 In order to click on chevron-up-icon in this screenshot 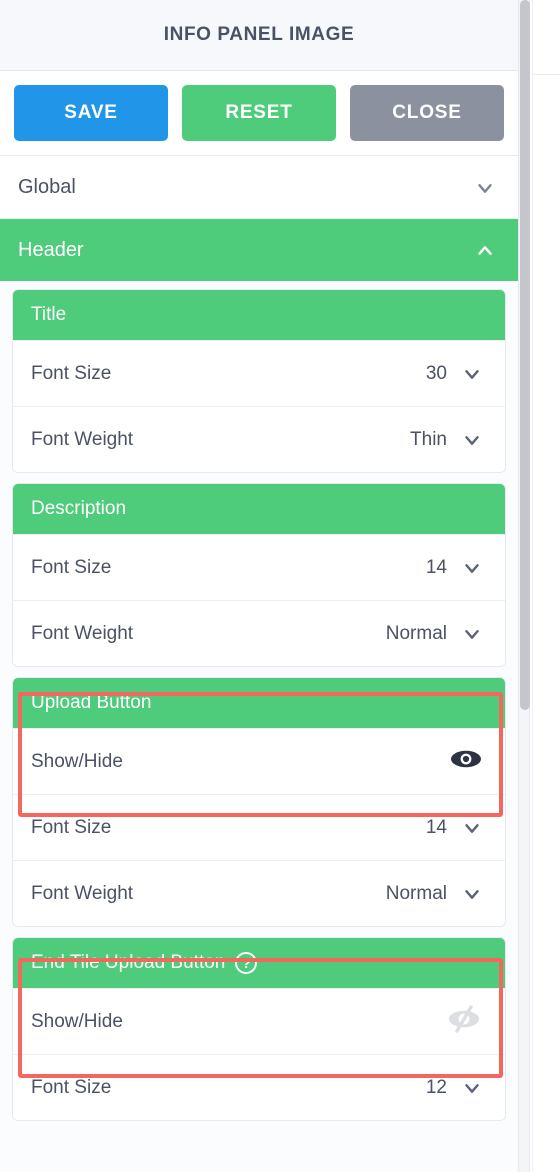, I will do `click(485, 250)`.